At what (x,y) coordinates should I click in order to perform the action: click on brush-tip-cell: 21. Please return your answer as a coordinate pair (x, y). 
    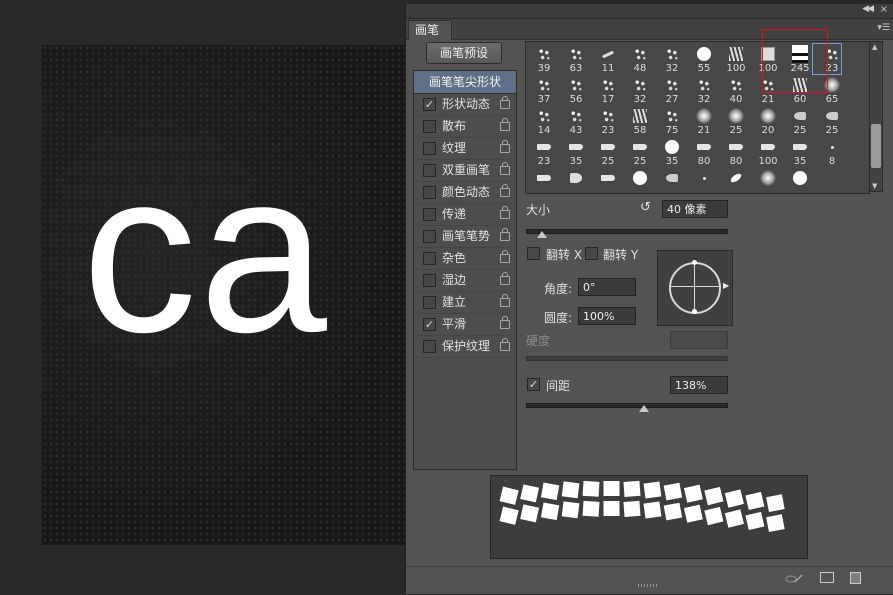
    Looking at the image, I should click on (704, 120).